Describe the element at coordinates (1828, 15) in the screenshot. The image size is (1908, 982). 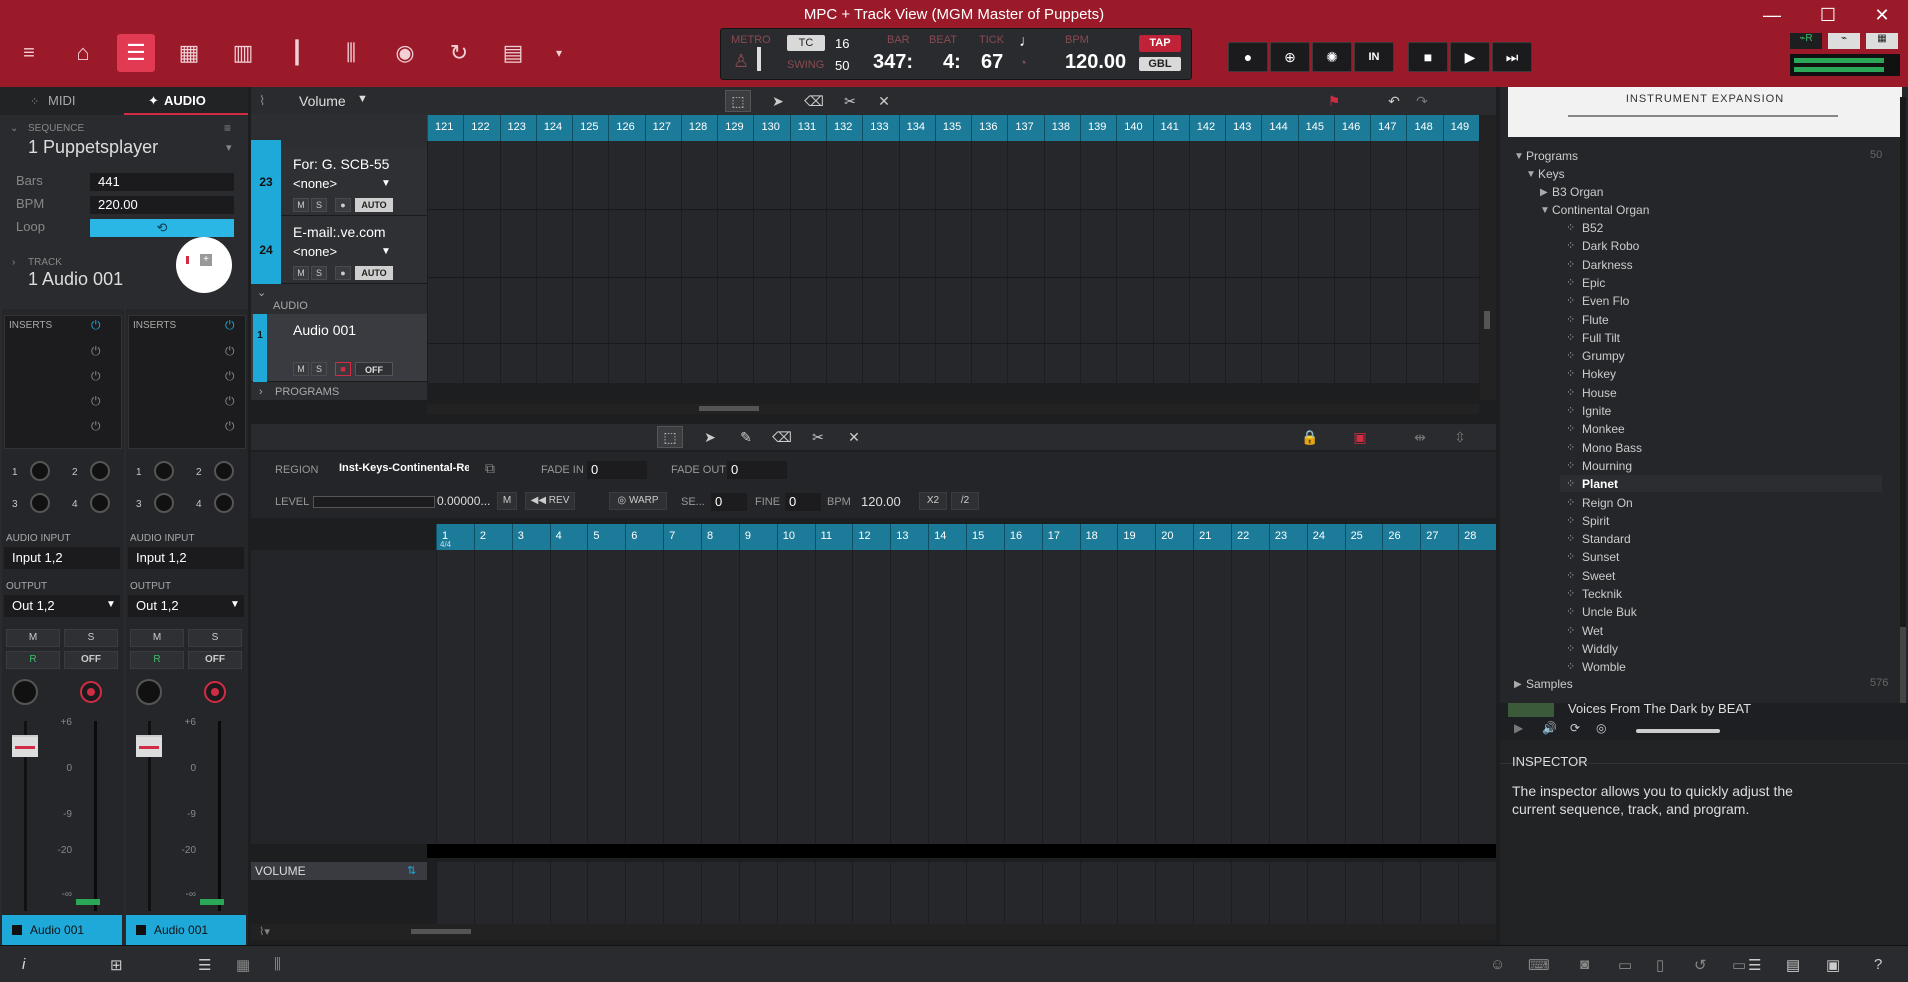
I see `maximize-icon: ☐` at that location.